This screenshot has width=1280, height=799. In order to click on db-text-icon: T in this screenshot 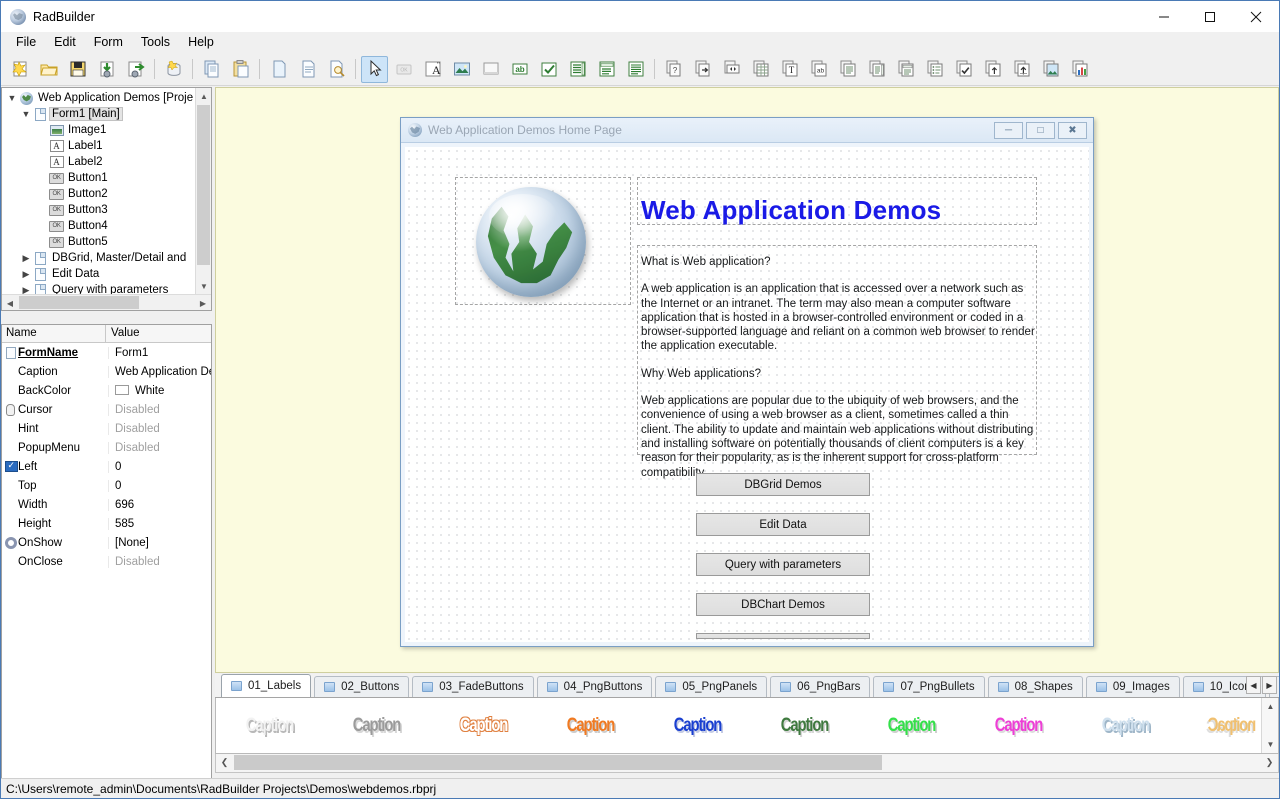, I will do `click(789, 69)`.